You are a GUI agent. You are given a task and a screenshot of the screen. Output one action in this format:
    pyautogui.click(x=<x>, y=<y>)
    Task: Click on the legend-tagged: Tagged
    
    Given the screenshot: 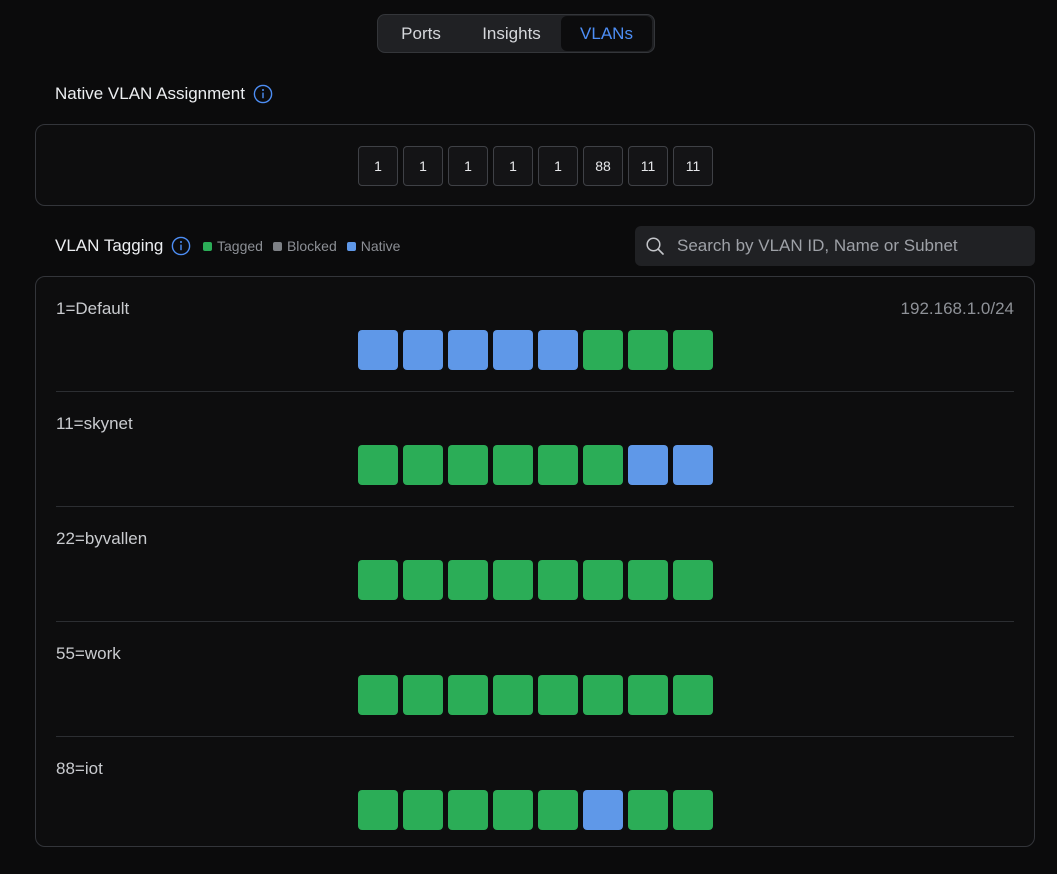 What is the action you would take?
    pyautogui.click(x=233, y=246)
    